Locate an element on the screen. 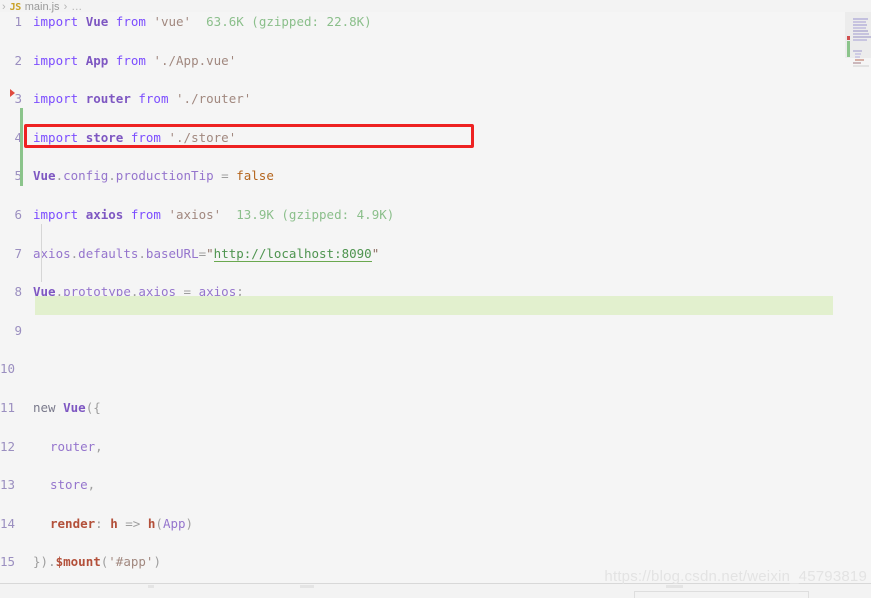 This screenshot has height=598, width=871. gutter-modified-indicator is located at coordinates (21, 147).